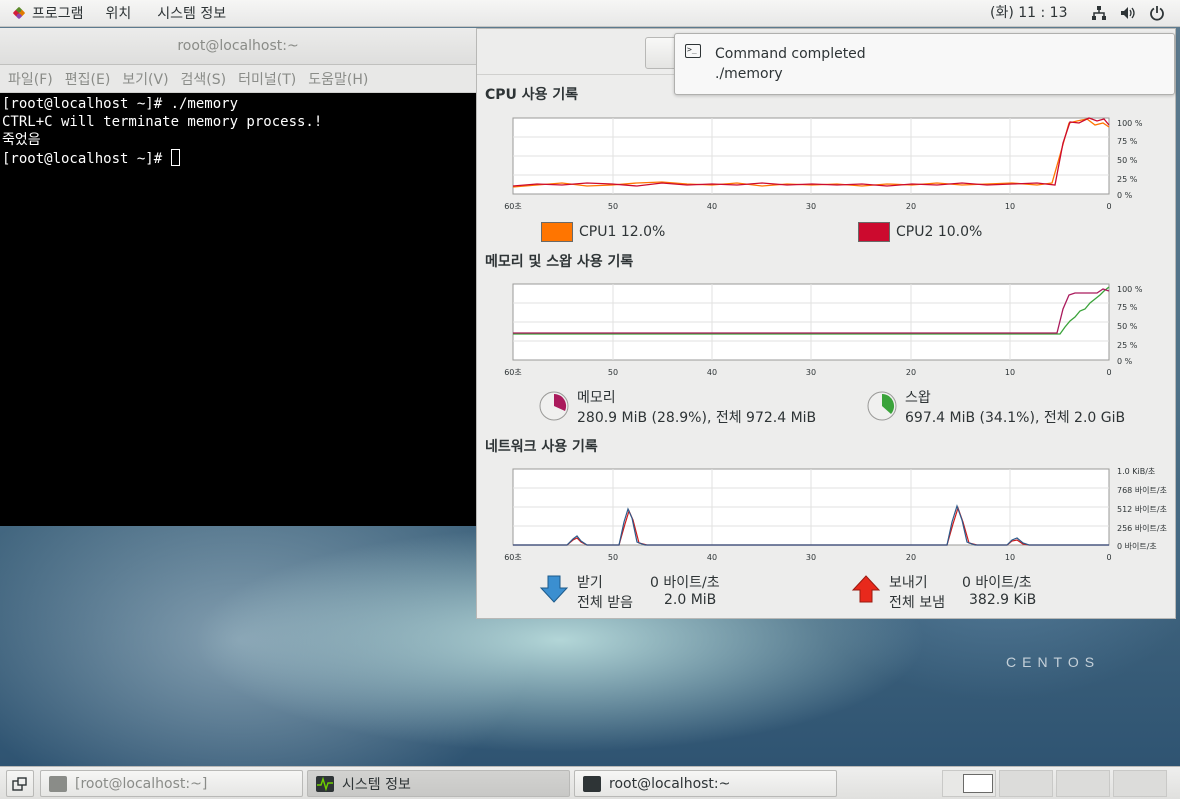  Describe the element at coordinates (554, 589) in the screenshot. I see `receive-arrow-icon` at that location.